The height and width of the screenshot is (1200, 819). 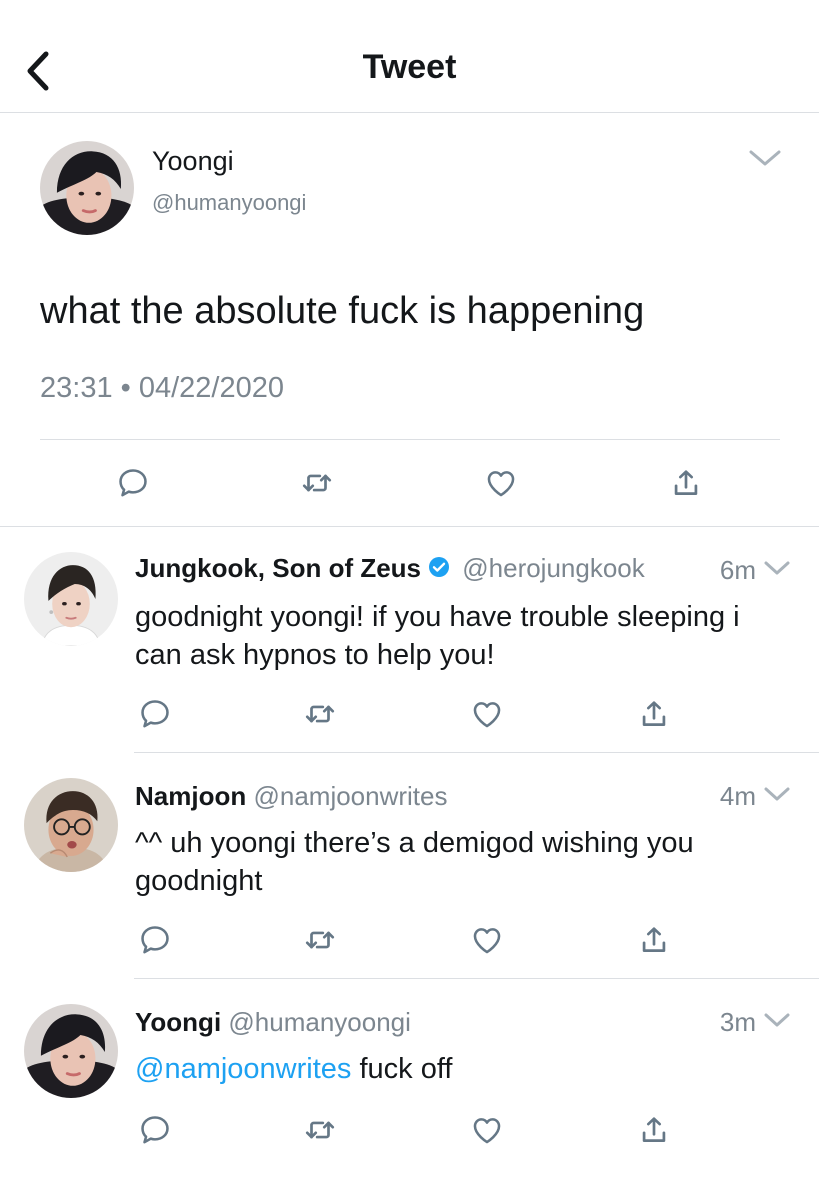 I want to click on tweet-timestamp: 23:31 • 04/22/2020, so click(x=162, y=388).